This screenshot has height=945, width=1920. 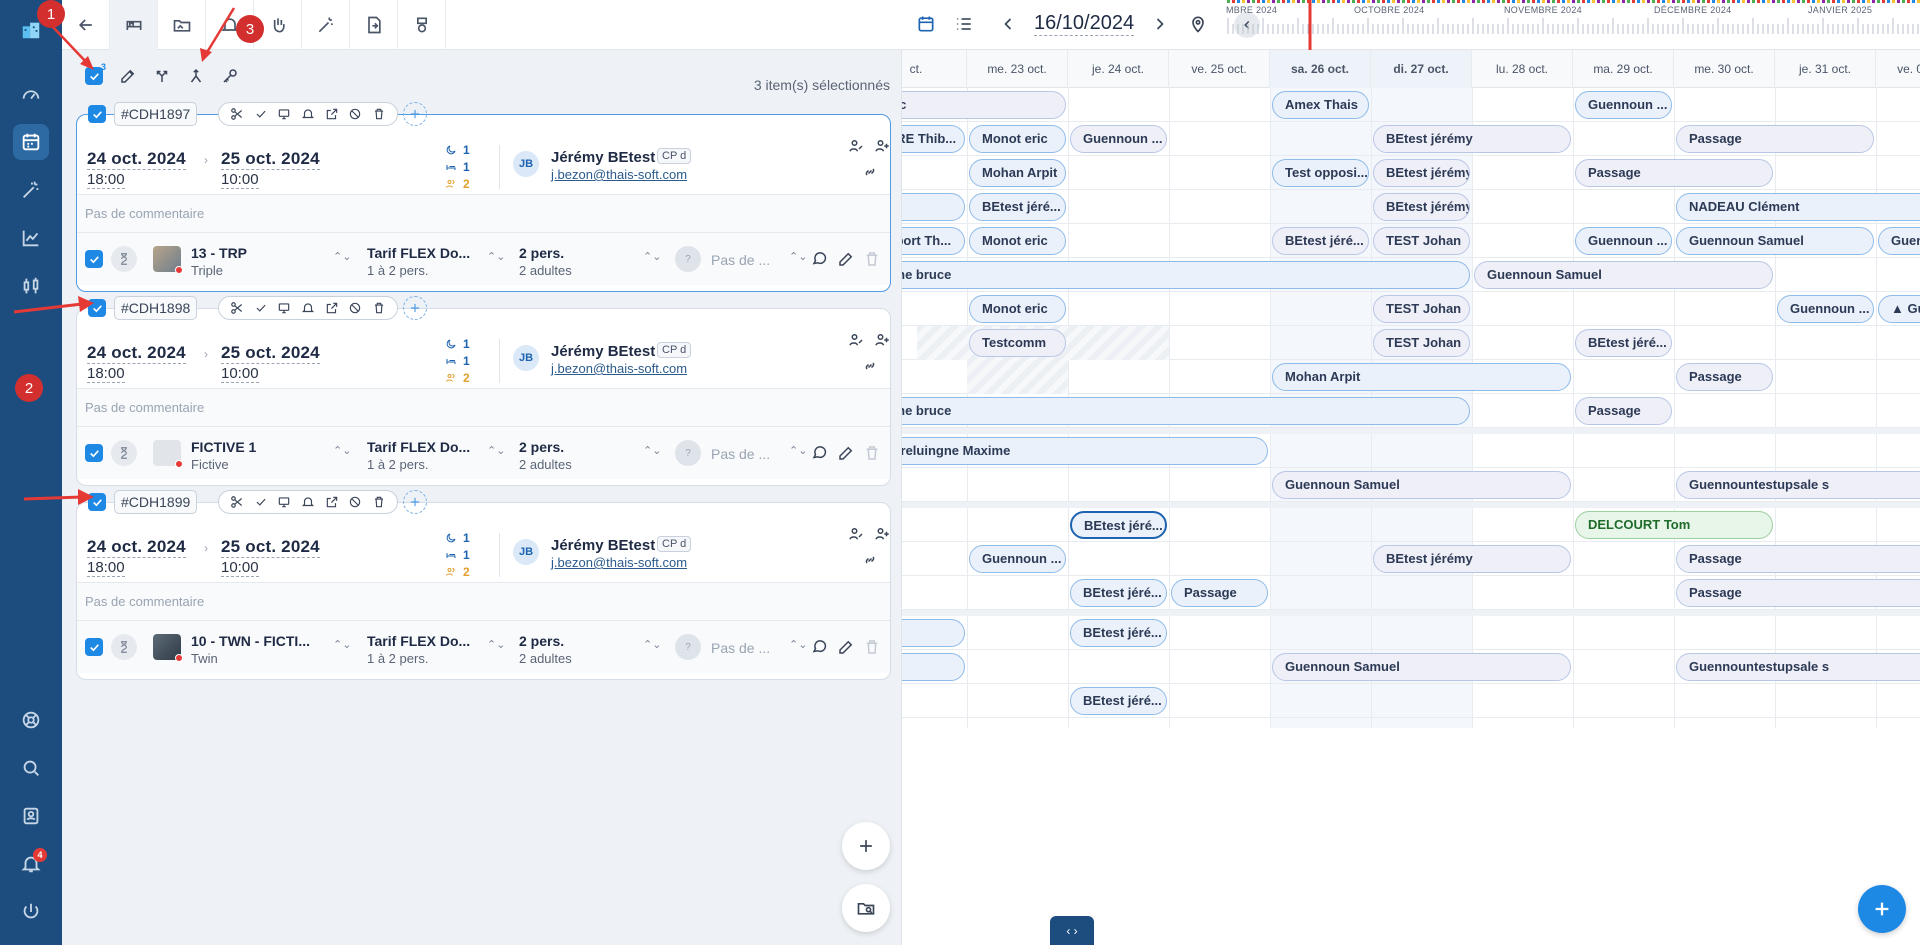 What do you see at coordinates (270, 547) in the screenshot?
I see `departure-date: 25 oct. 2024` at bounding box center [270, 547].